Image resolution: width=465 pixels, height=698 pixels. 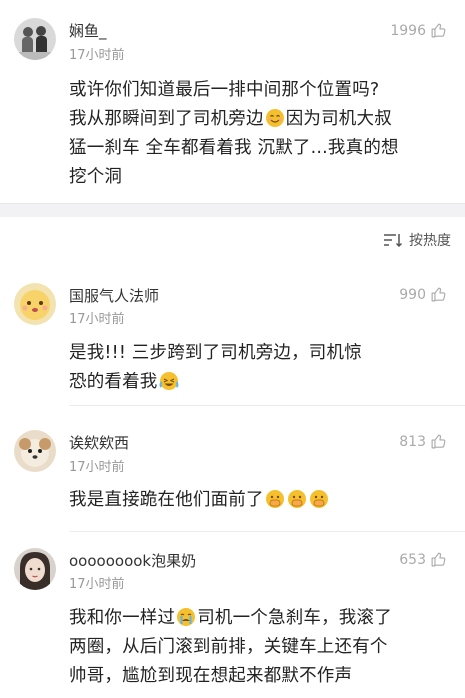 What do you see at coordinates (234, 148) in the screenshot?
I see `comment-line: 猛一刹车 全车都看着我 沉默了...我真的想` at bounding box center [234, 148].